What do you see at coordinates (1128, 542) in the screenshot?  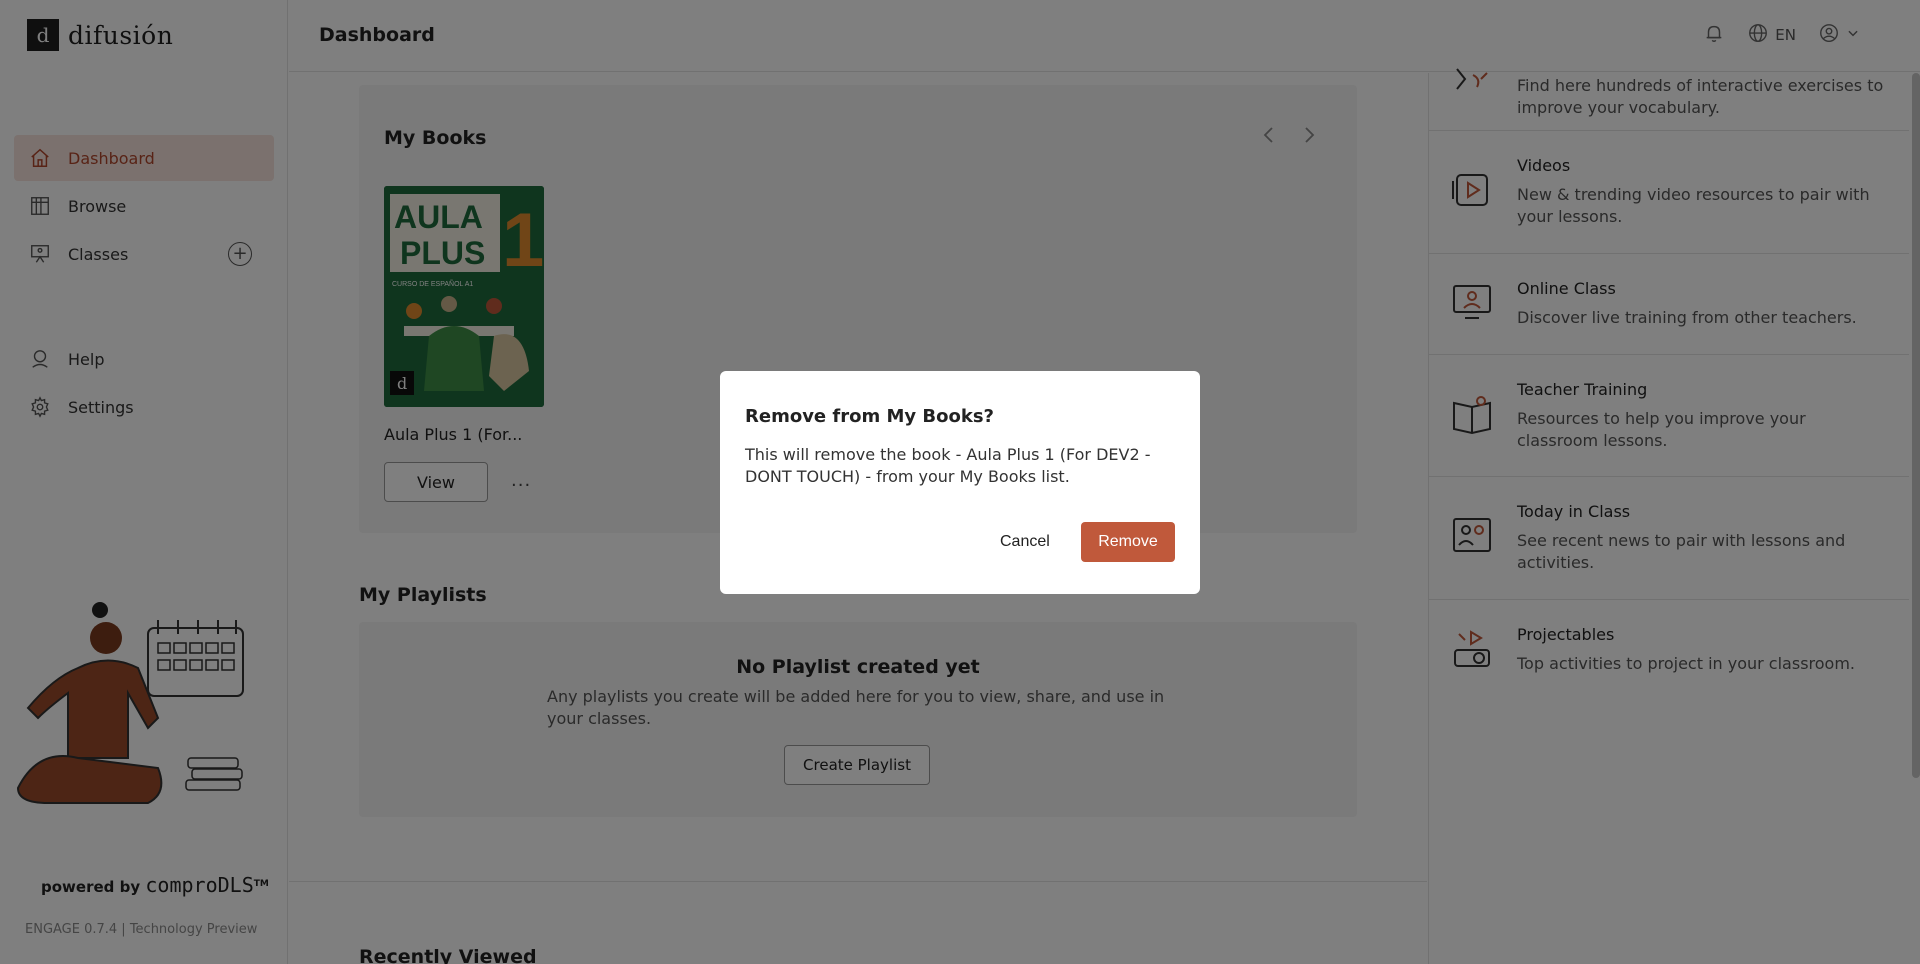 I see `remove-button: Remove` at bounding box center [1128, 542].